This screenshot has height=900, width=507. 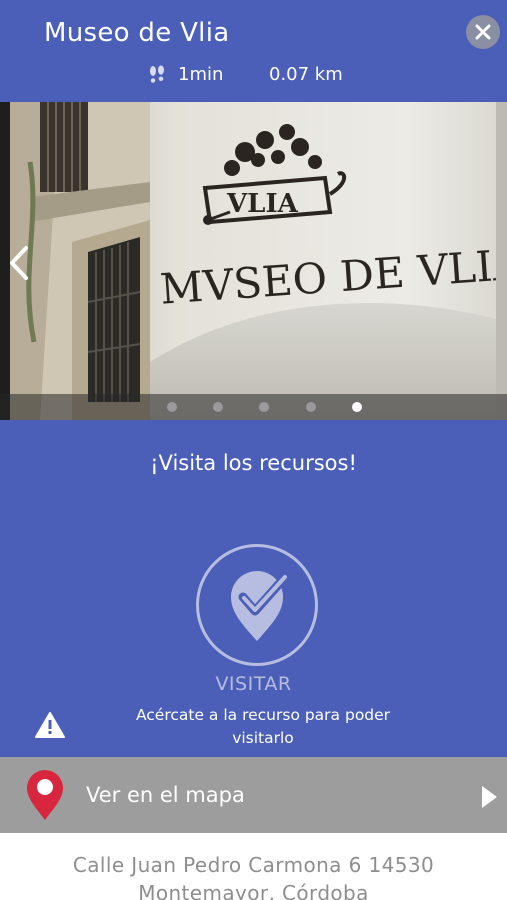 What do you see at coordinates (50, 725) in the screenshot?
I see `warning-icon` at bounding box center [50, 725].